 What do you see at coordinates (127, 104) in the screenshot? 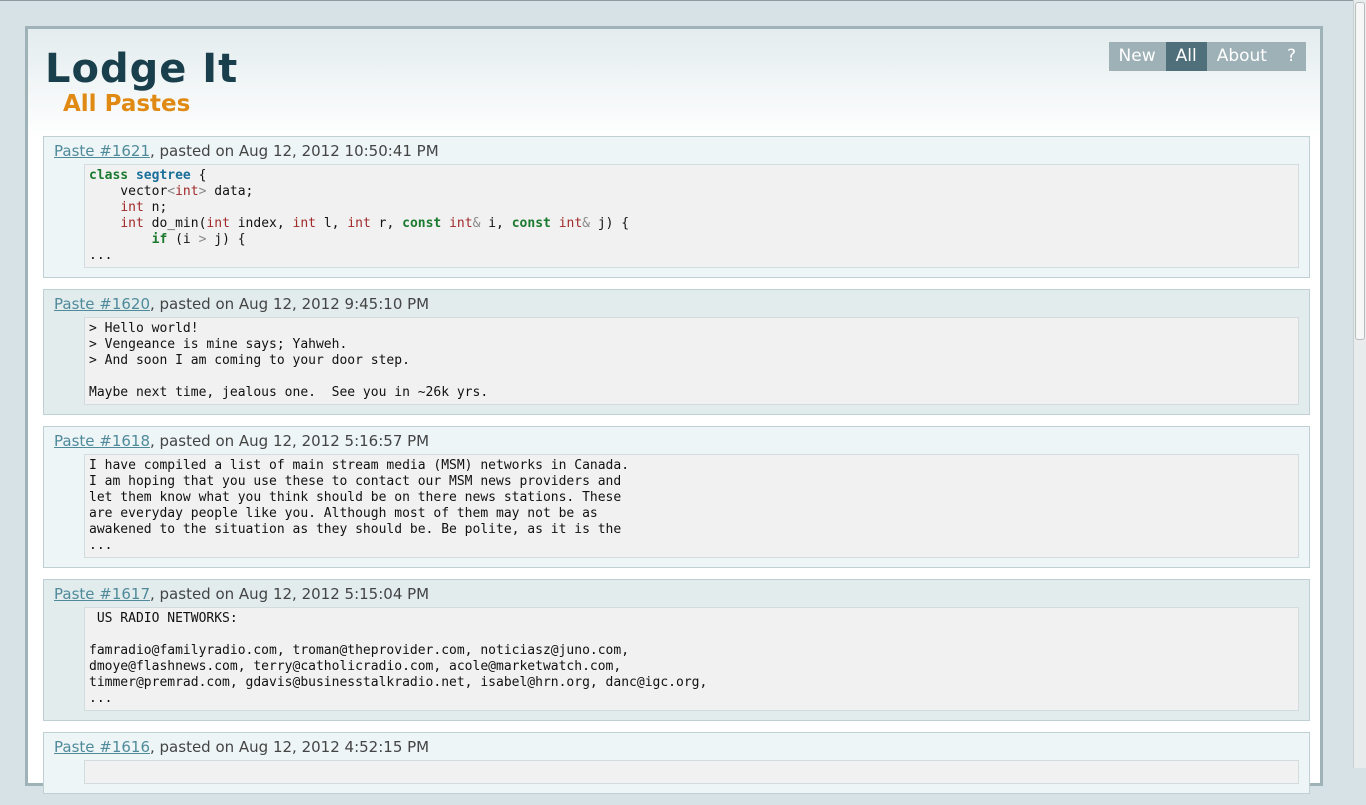
I see `page-subtitle: All Pastes` at bounding box center [127, 104].